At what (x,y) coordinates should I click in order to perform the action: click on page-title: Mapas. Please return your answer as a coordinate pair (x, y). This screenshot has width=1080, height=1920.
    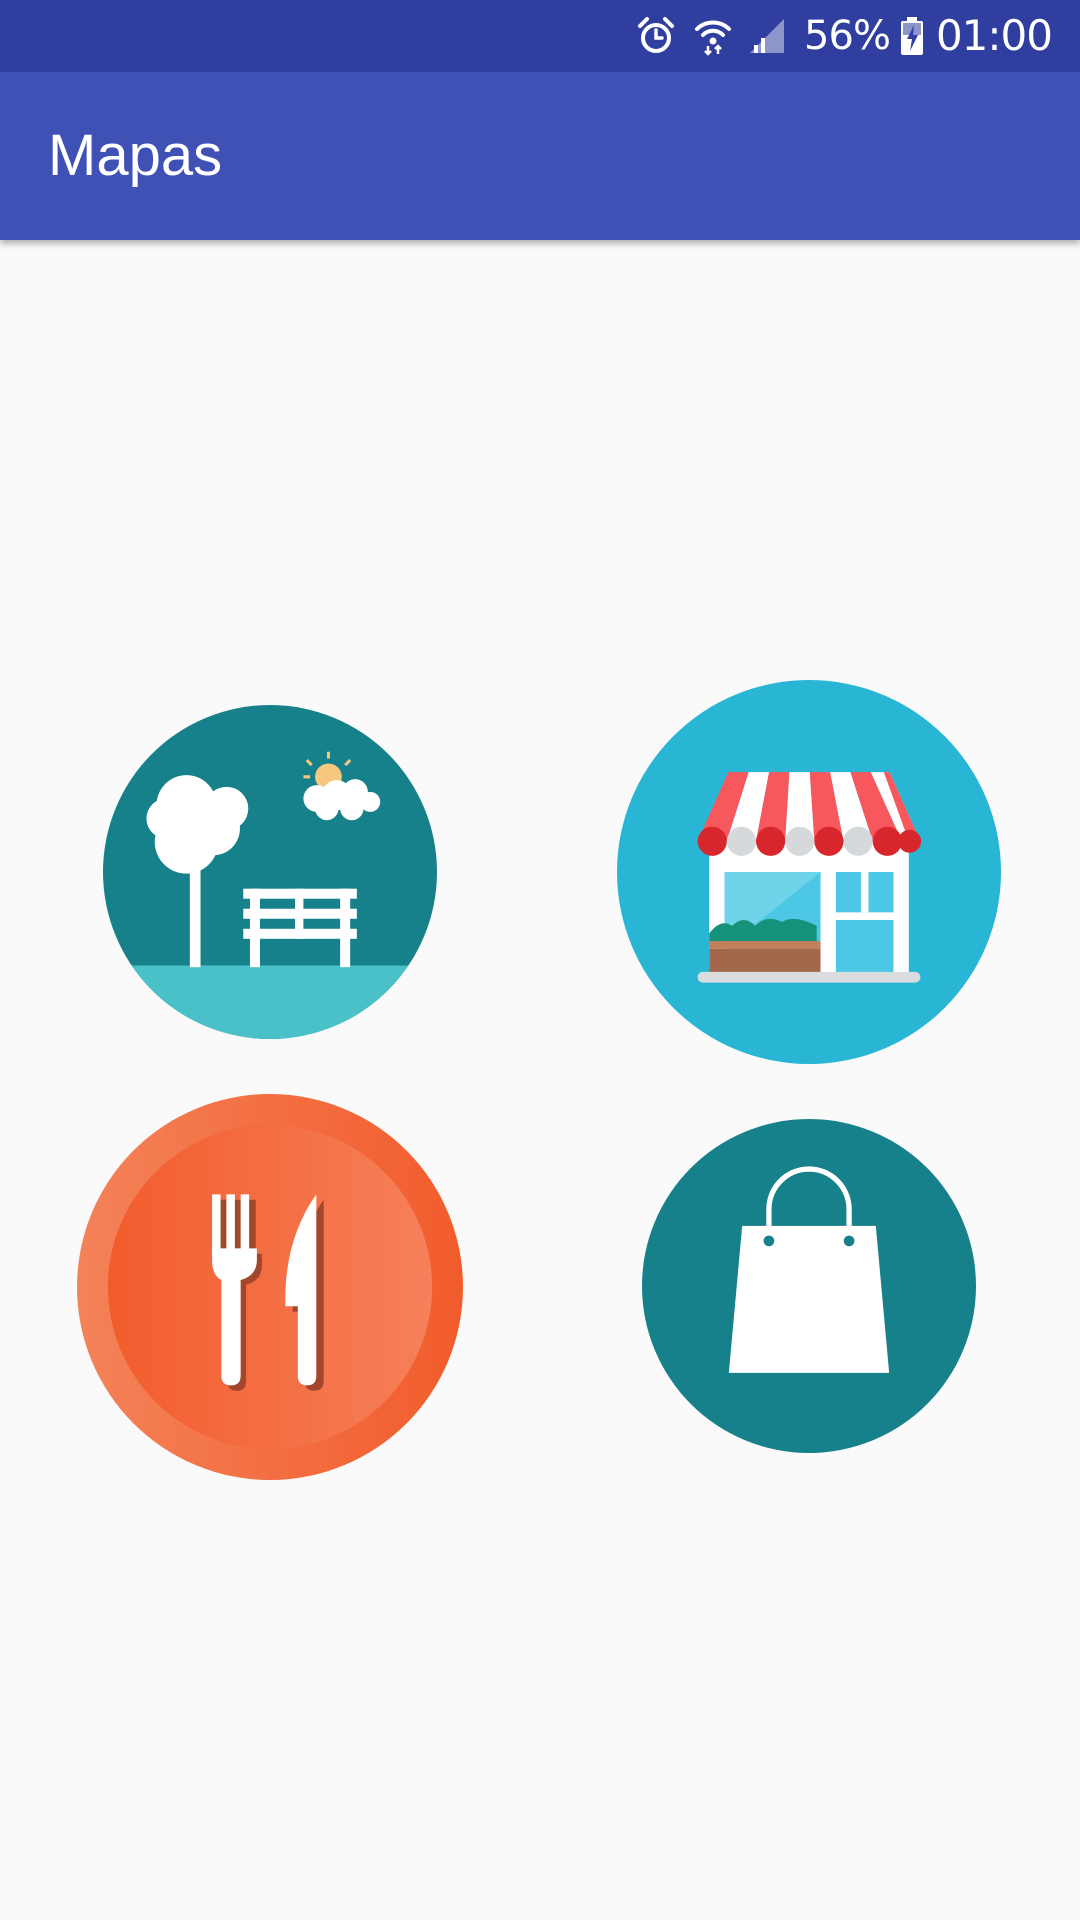
    Looking at the image, I should click on (135, 155).